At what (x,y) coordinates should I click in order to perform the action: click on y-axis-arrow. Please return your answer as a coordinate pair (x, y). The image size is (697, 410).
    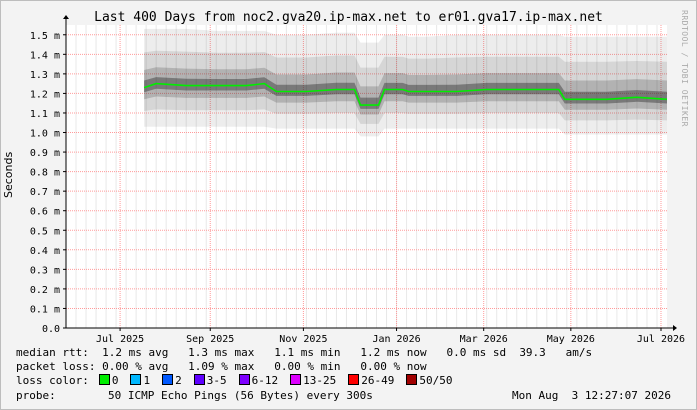
    Looking at the image, I should click on (66, 17).